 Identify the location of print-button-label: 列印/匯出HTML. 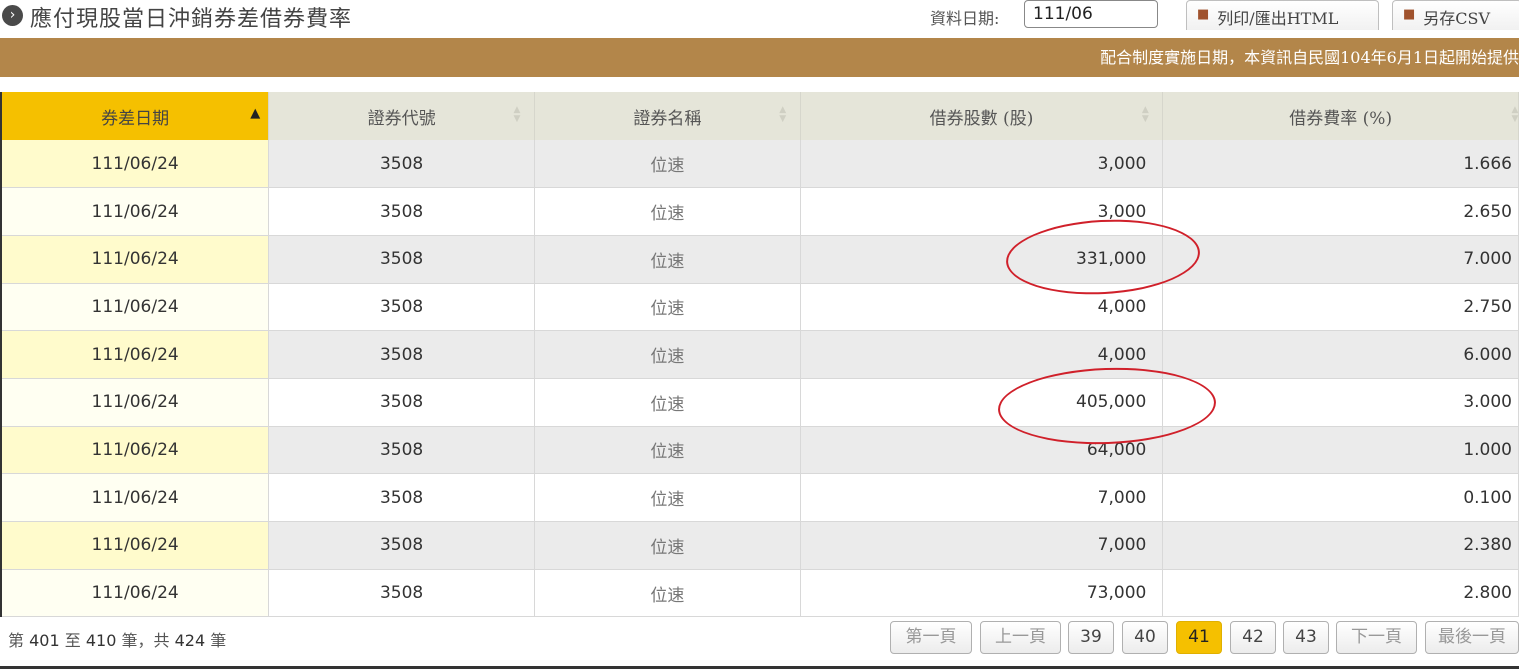
(1278, 18).